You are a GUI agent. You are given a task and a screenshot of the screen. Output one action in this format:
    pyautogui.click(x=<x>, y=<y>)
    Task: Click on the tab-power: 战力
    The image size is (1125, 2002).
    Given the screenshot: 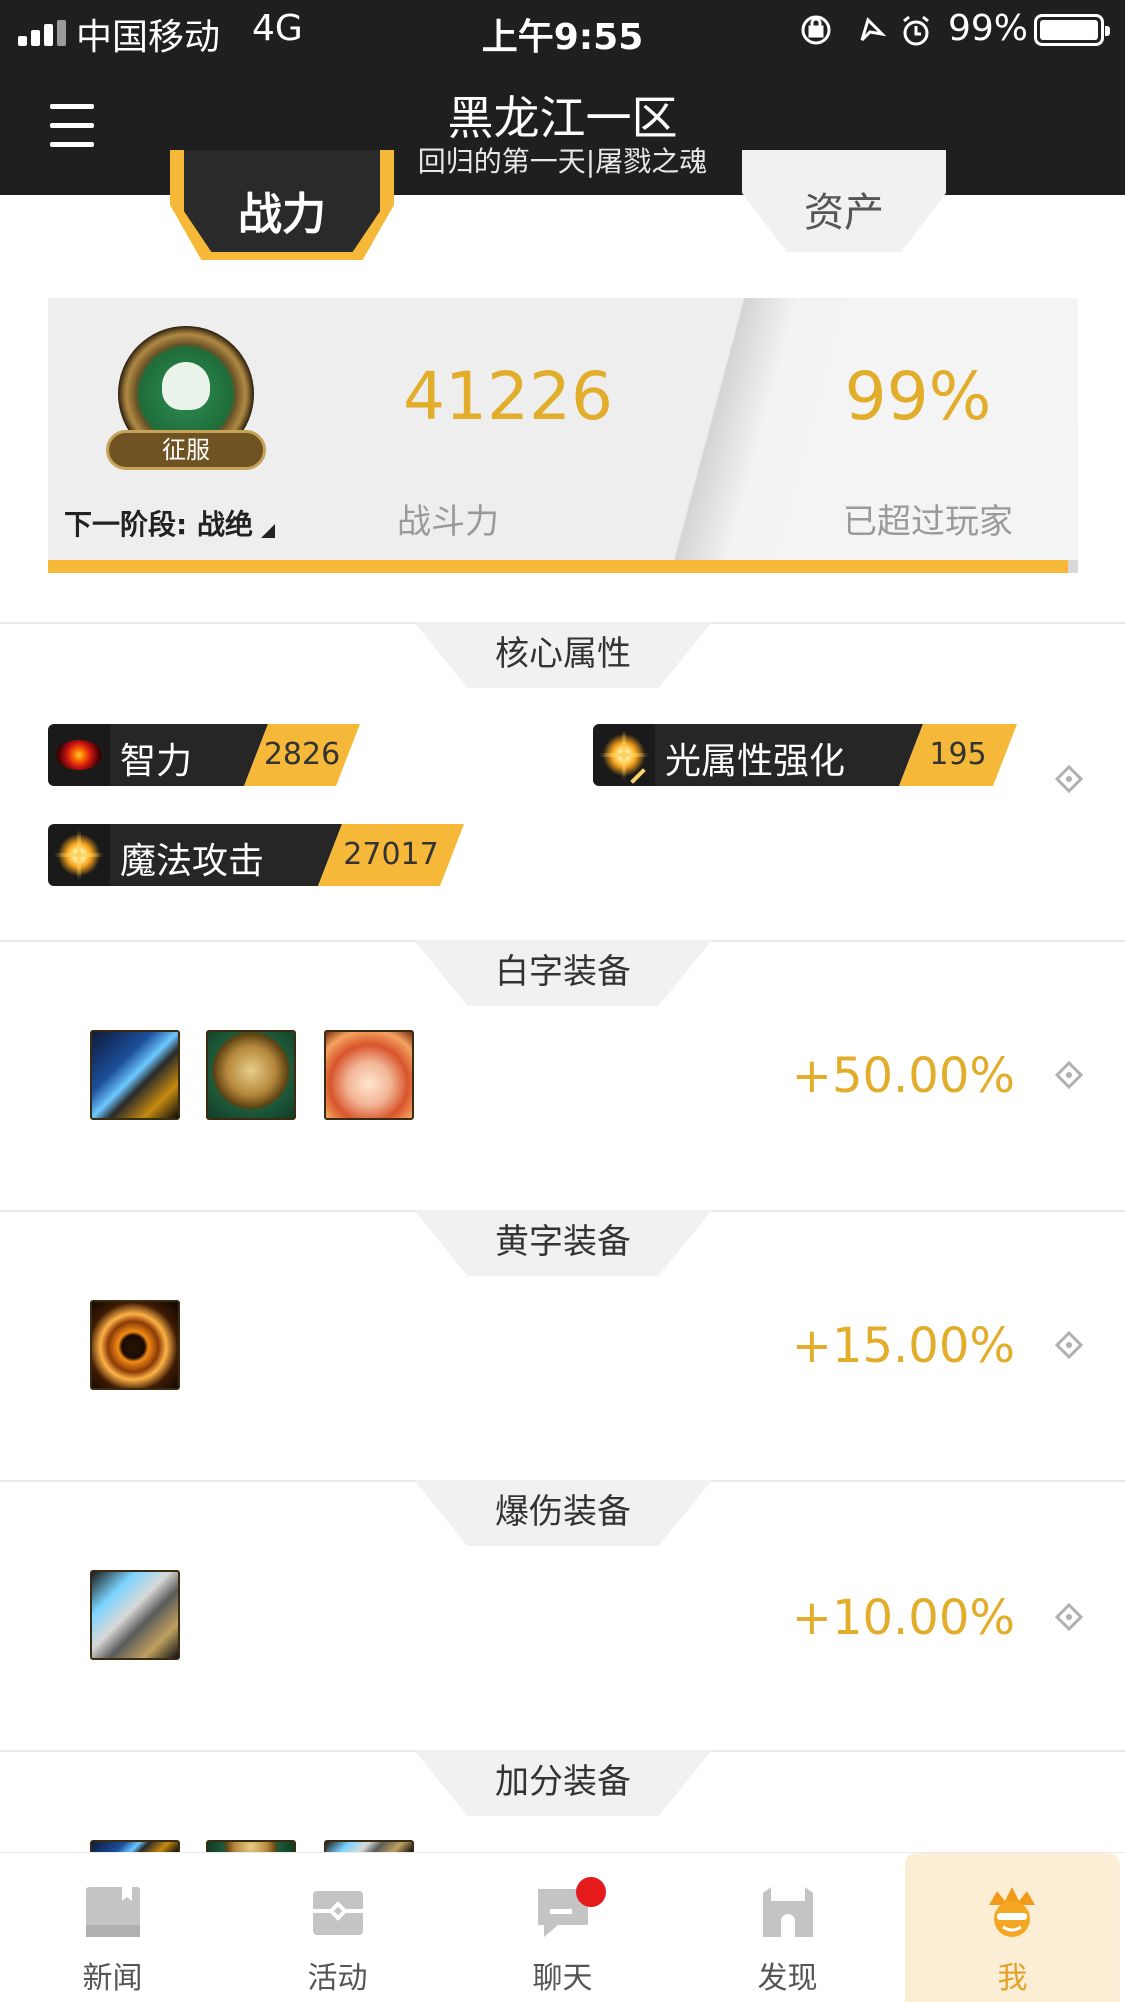 What is the action you would take?
    pyautogui.click(x=282, y=205)
    